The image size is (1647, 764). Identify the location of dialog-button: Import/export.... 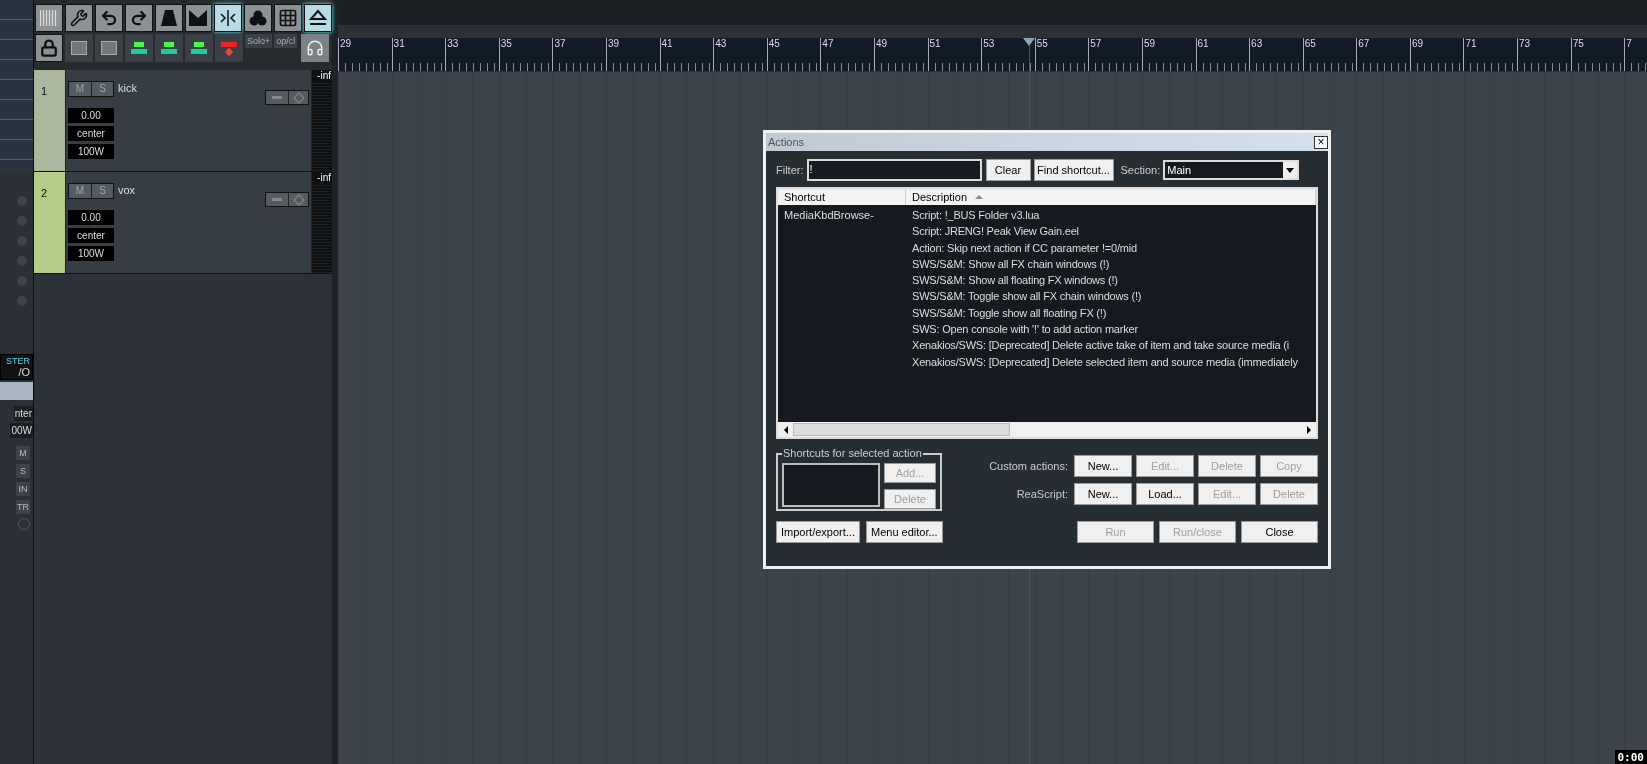
(818, 532).